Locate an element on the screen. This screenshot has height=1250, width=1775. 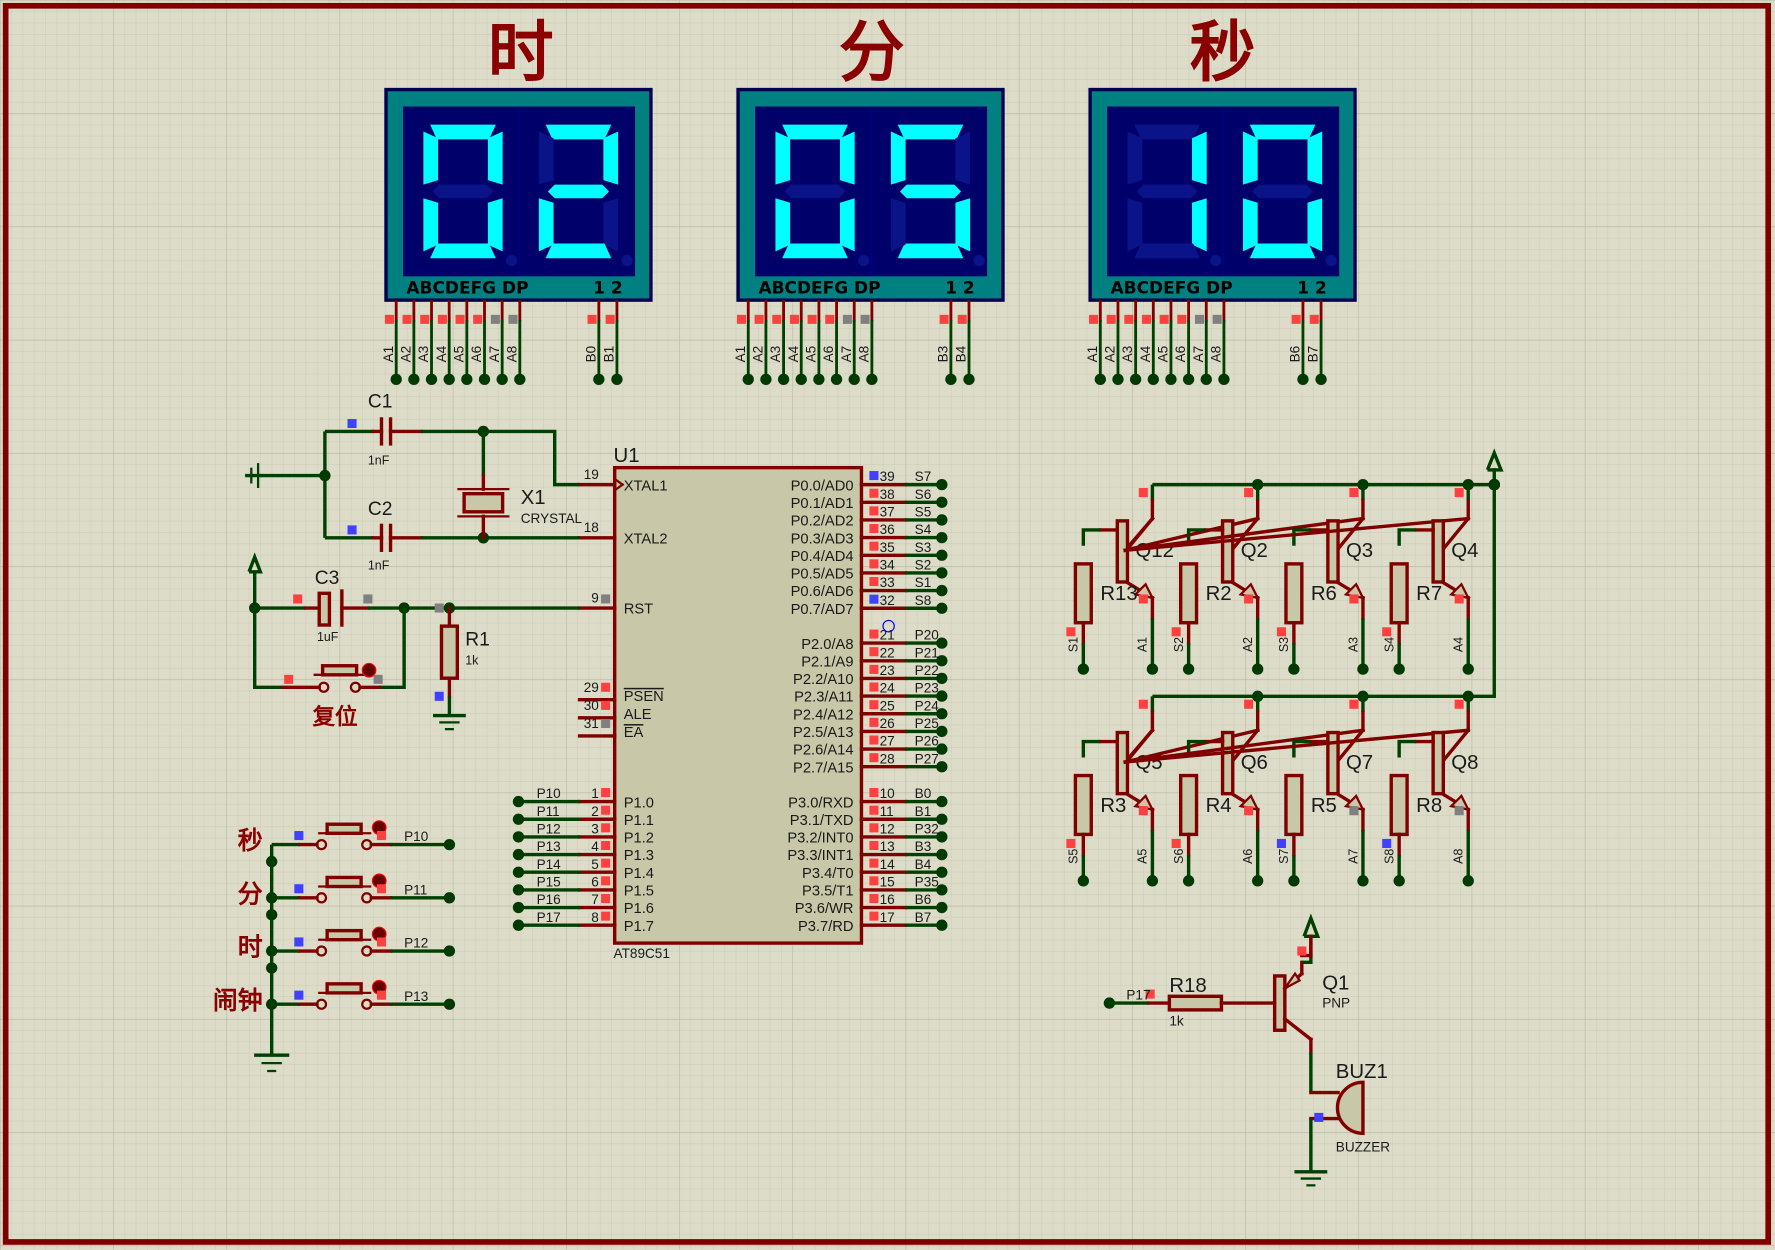
decimal-point is located at coordinates (1331, 260).